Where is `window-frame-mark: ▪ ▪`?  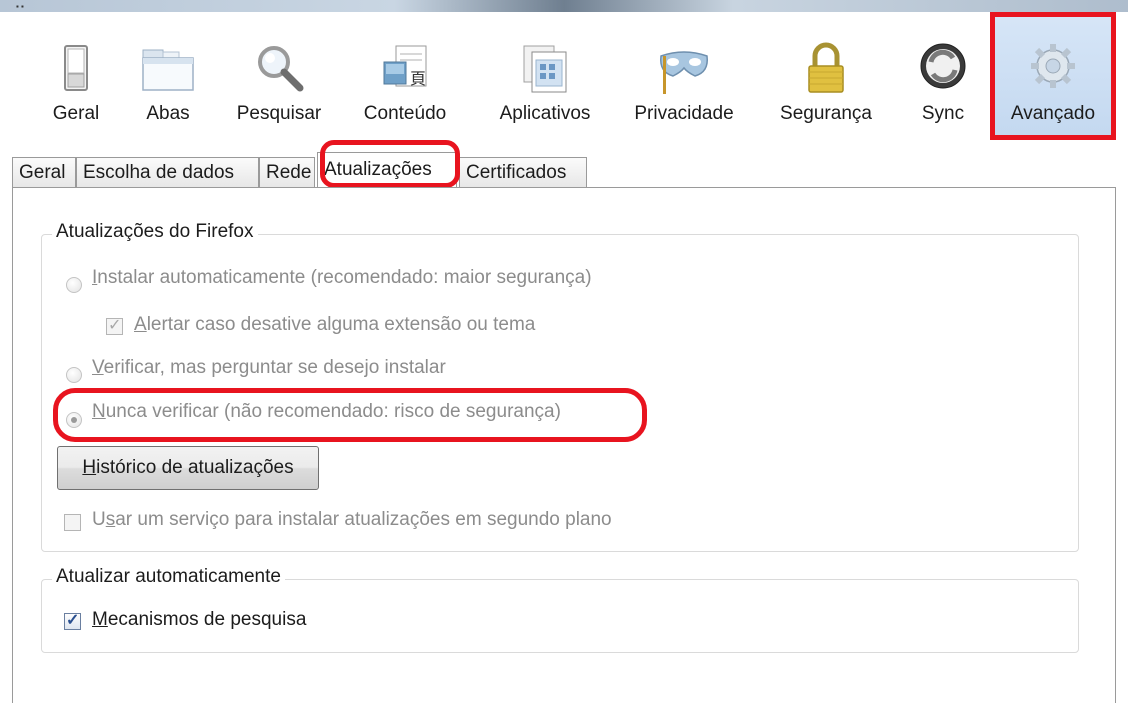 window-frame-mark: ▪ ▪ is located at coordinates (20, 6).